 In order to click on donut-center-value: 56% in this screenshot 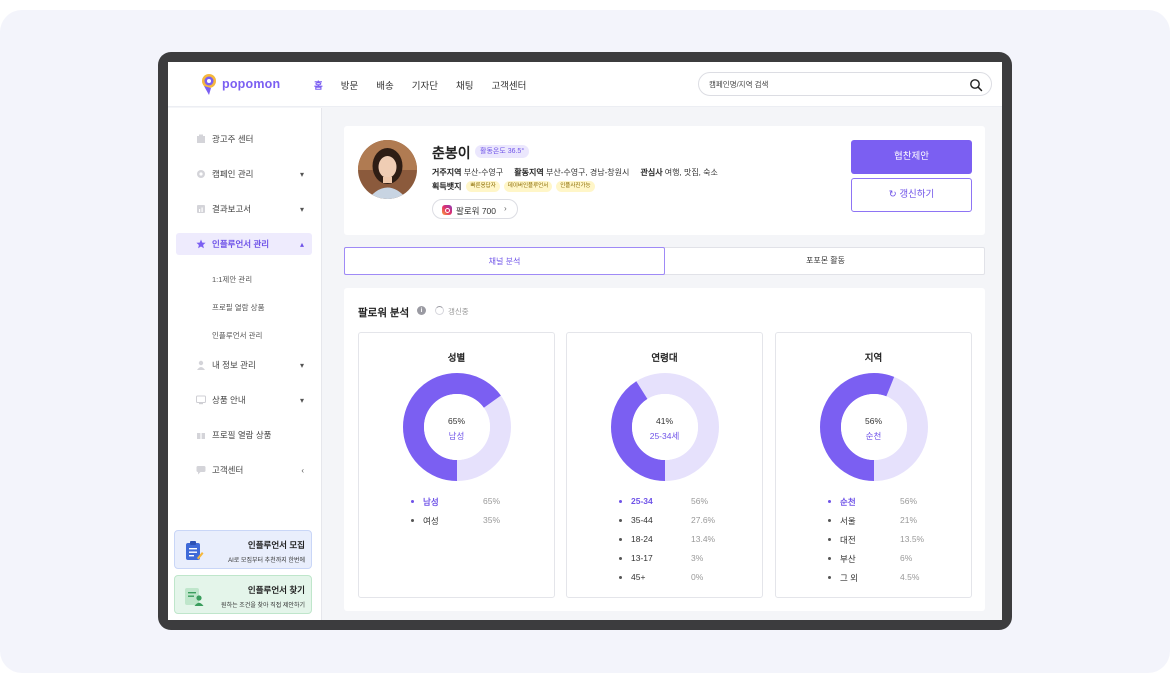, I will do `click(873, 421)`.